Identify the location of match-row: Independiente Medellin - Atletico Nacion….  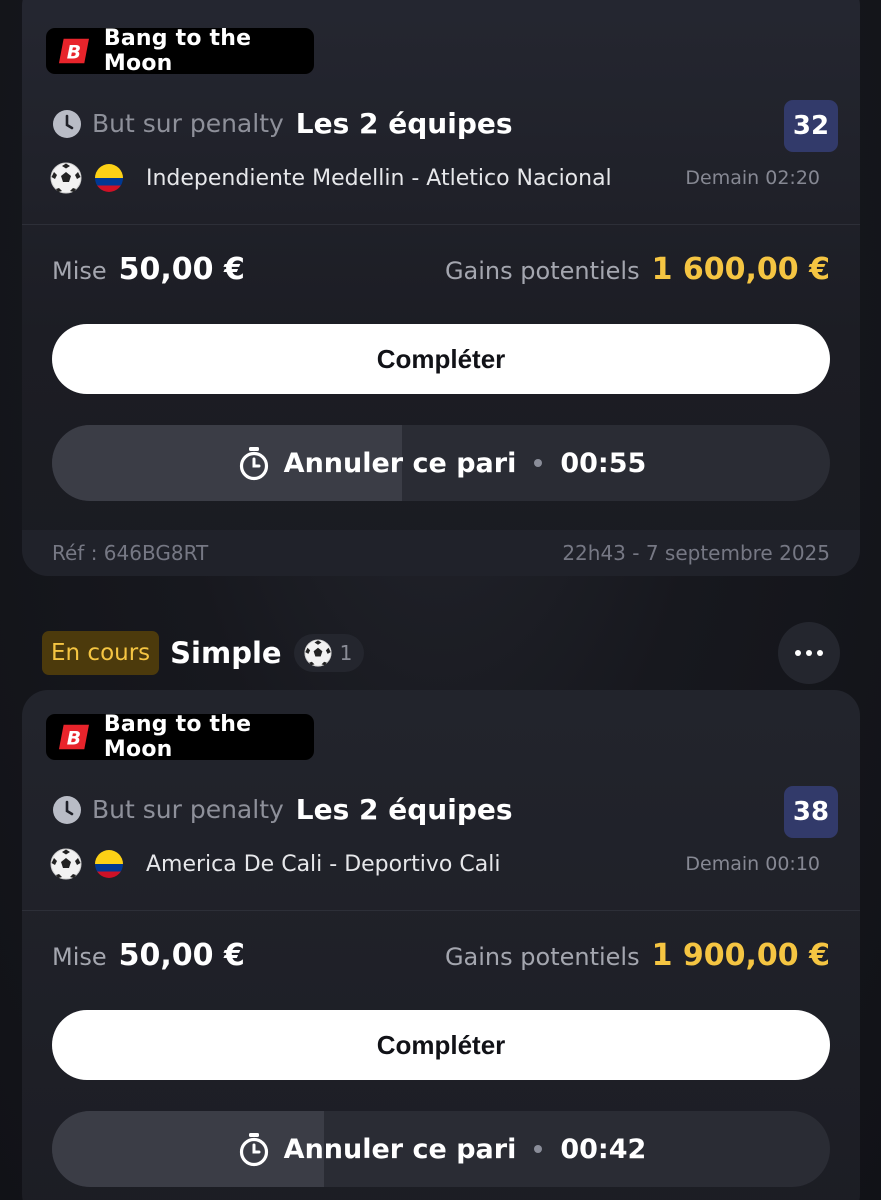
(440, 178).